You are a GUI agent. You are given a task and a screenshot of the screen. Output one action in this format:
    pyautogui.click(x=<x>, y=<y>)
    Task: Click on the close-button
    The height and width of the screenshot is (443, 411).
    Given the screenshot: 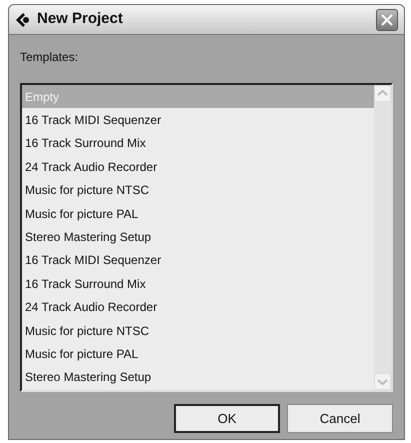 What is the action you would take?
    pyautogui.click(x=387, y=19)
    